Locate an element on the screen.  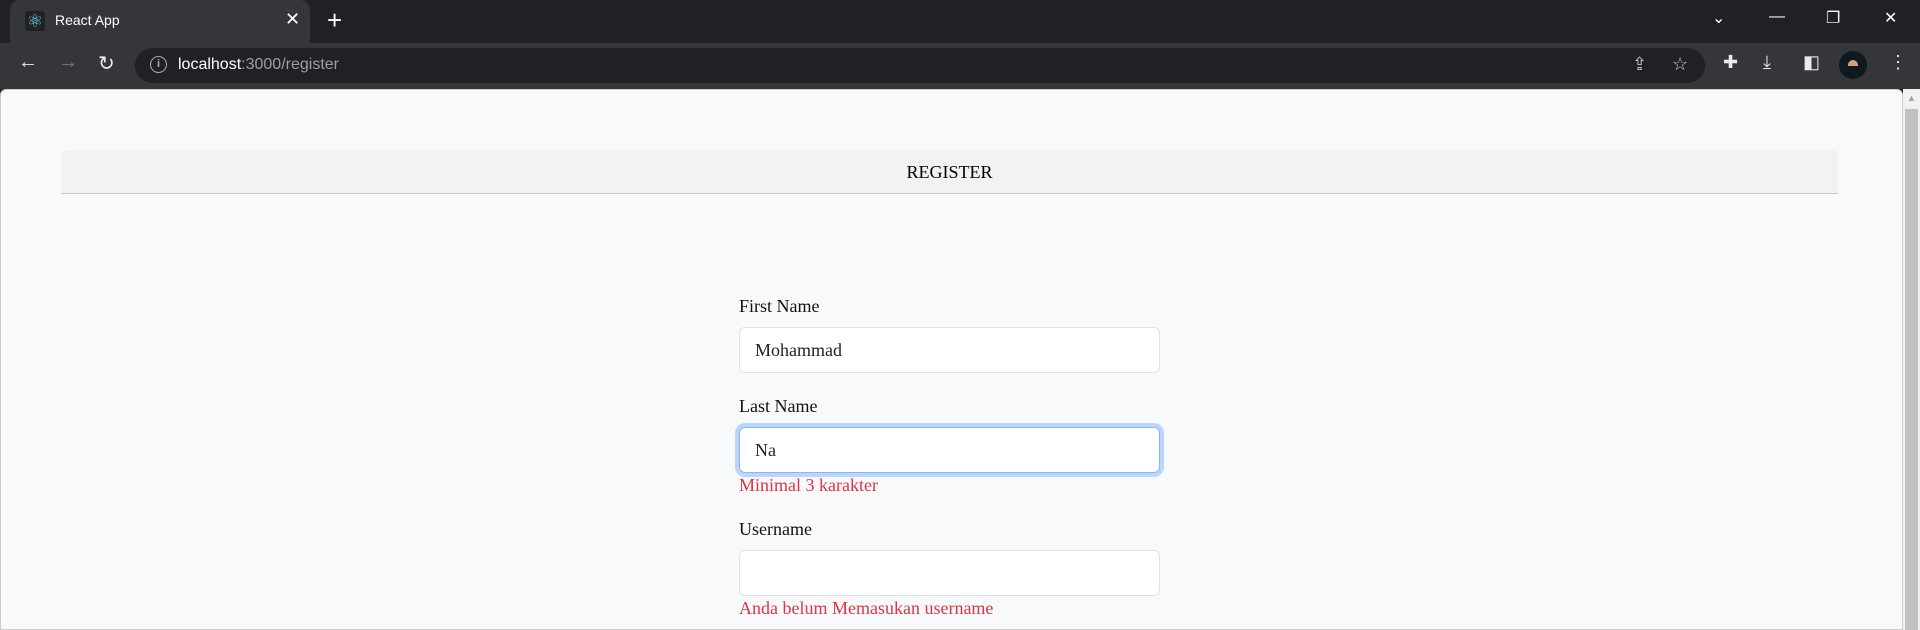
username-label: Username is located at coordinates (775, 529).